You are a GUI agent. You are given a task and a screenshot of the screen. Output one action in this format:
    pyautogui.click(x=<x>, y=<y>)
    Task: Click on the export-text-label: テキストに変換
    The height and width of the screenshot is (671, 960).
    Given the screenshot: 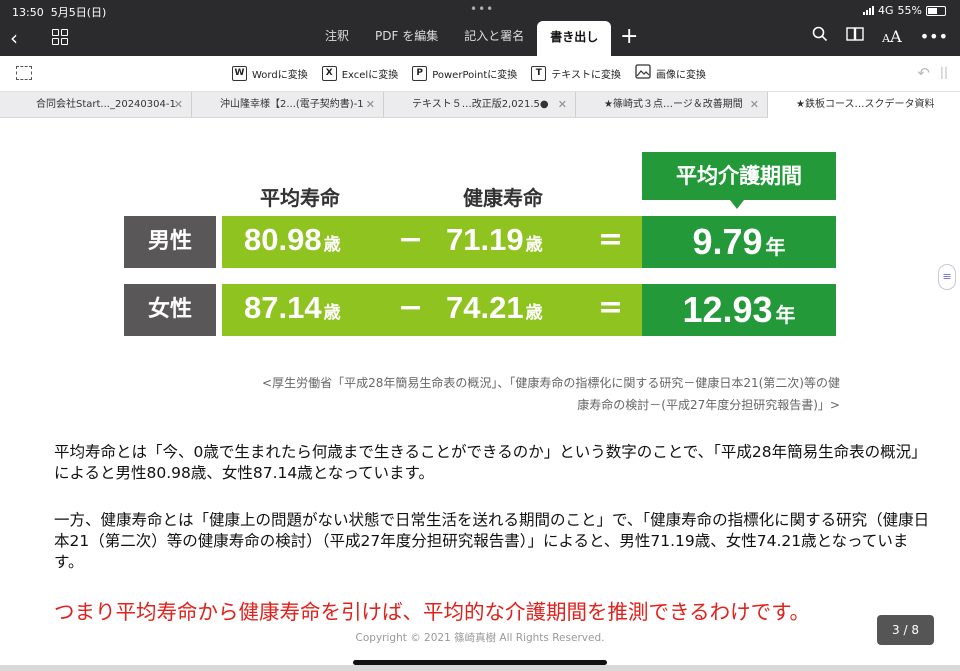 What is the action you would take?
    pyautogui.click(x=586, y=75)
    